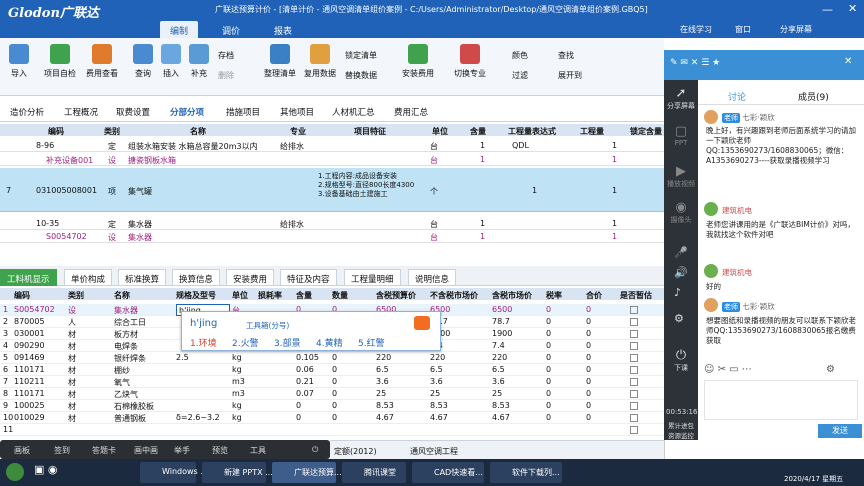 The image size is (864, 486). Describe the element at coordinates (62, 450) in the screenshot. I see `signin-button: 签到` at that location.